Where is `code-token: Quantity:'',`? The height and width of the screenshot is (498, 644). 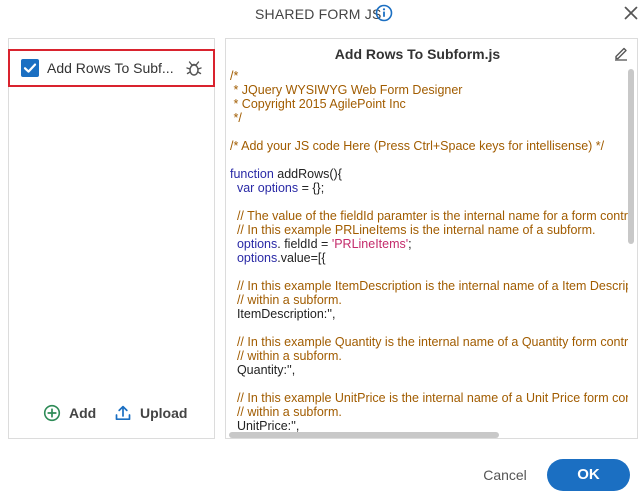 code-token: Quantity:'', is located at coordinates (263, 370).